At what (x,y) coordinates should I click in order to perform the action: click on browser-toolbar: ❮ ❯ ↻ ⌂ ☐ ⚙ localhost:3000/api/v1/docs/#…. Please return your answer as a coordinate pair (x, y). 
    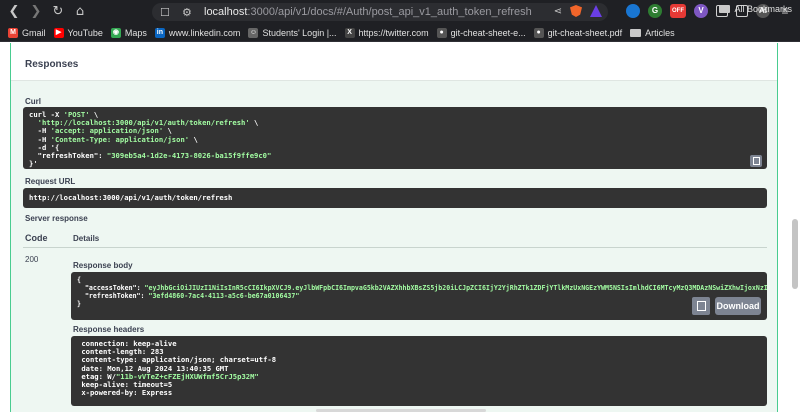
    Looking at the image, I should click on (400, 12).